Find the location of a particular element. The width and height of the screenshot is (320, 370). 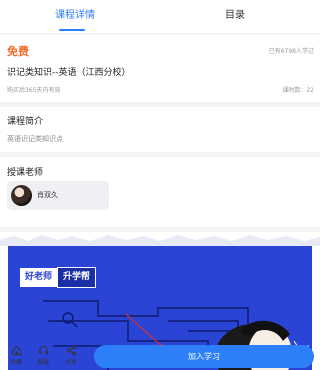

headset-icon is located at coordinates (43, 350).